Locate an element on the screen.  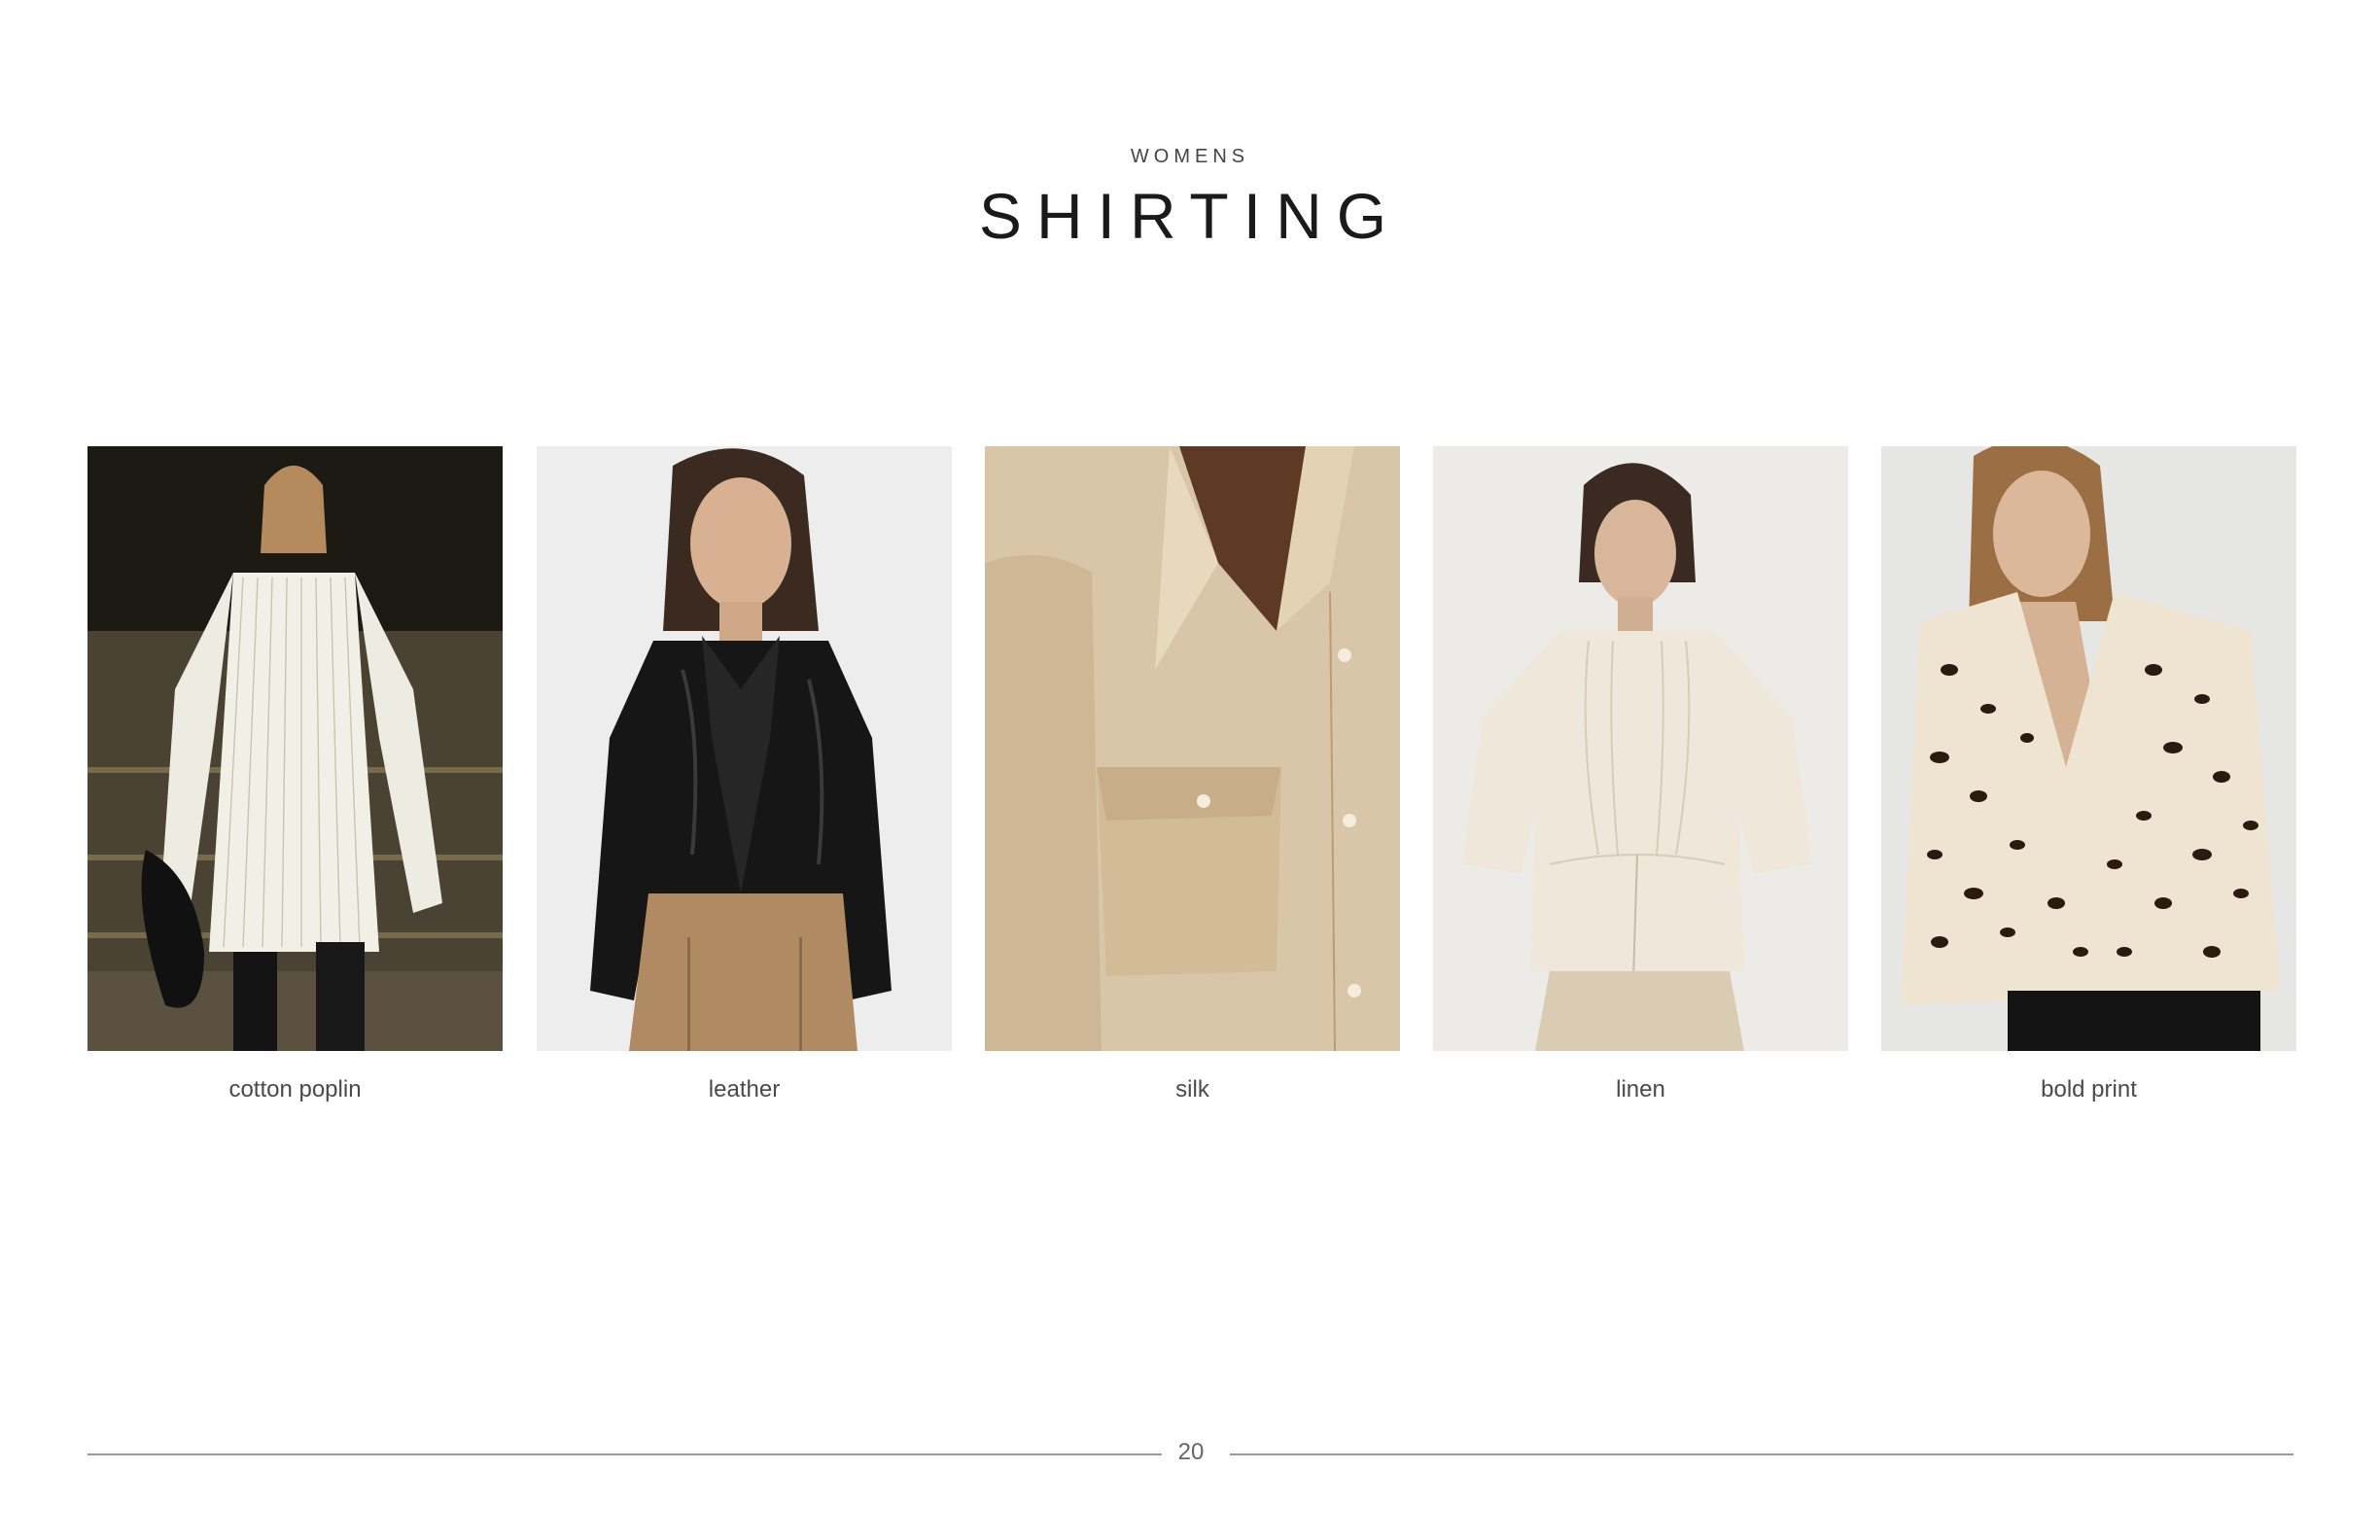
product-card-bold-print: bold print is located at coordinates (2088, 774).